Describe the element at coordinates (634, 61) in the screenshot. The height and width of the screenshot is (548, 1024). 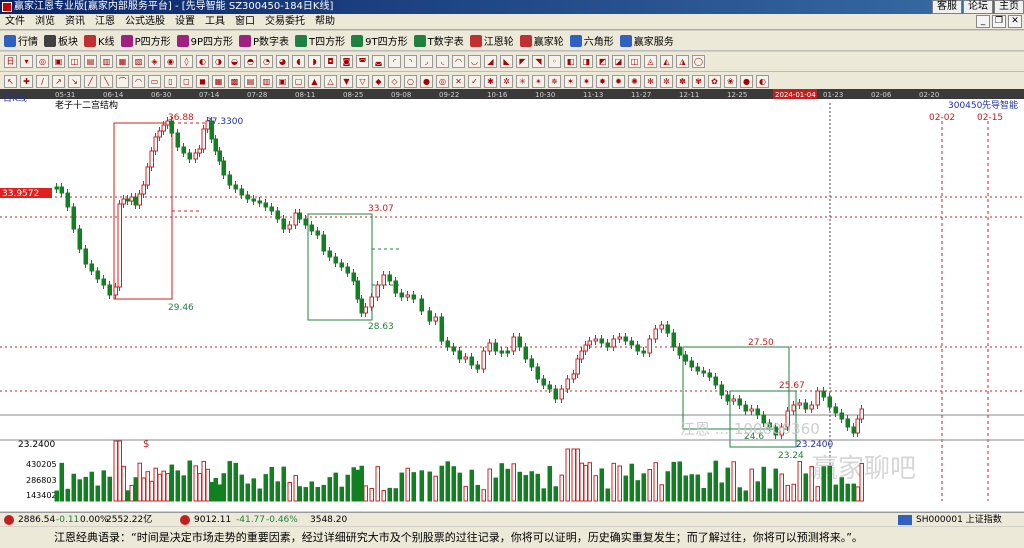
I see `indicator-tool-39-icon: ◫` at that location.